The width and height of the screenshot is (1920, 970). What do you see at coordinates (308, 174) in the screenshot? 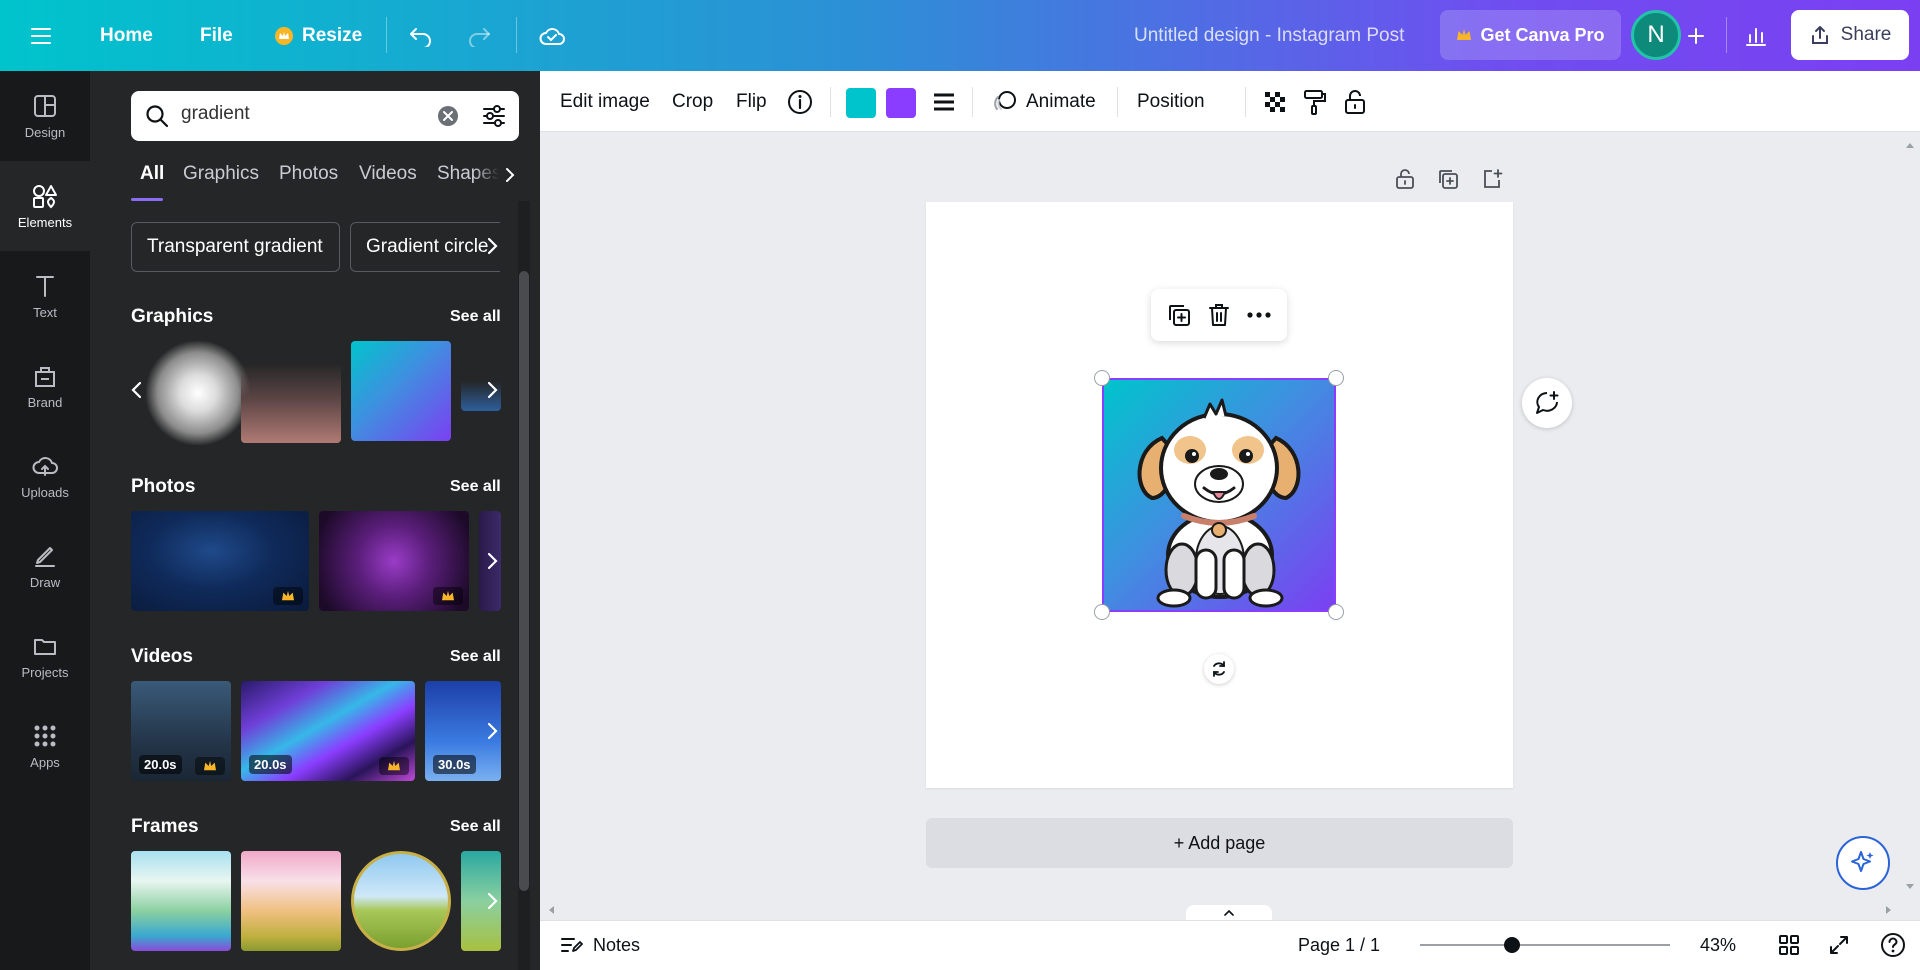
I see `tab-photos: Photos` at bounding box center [308, 174].